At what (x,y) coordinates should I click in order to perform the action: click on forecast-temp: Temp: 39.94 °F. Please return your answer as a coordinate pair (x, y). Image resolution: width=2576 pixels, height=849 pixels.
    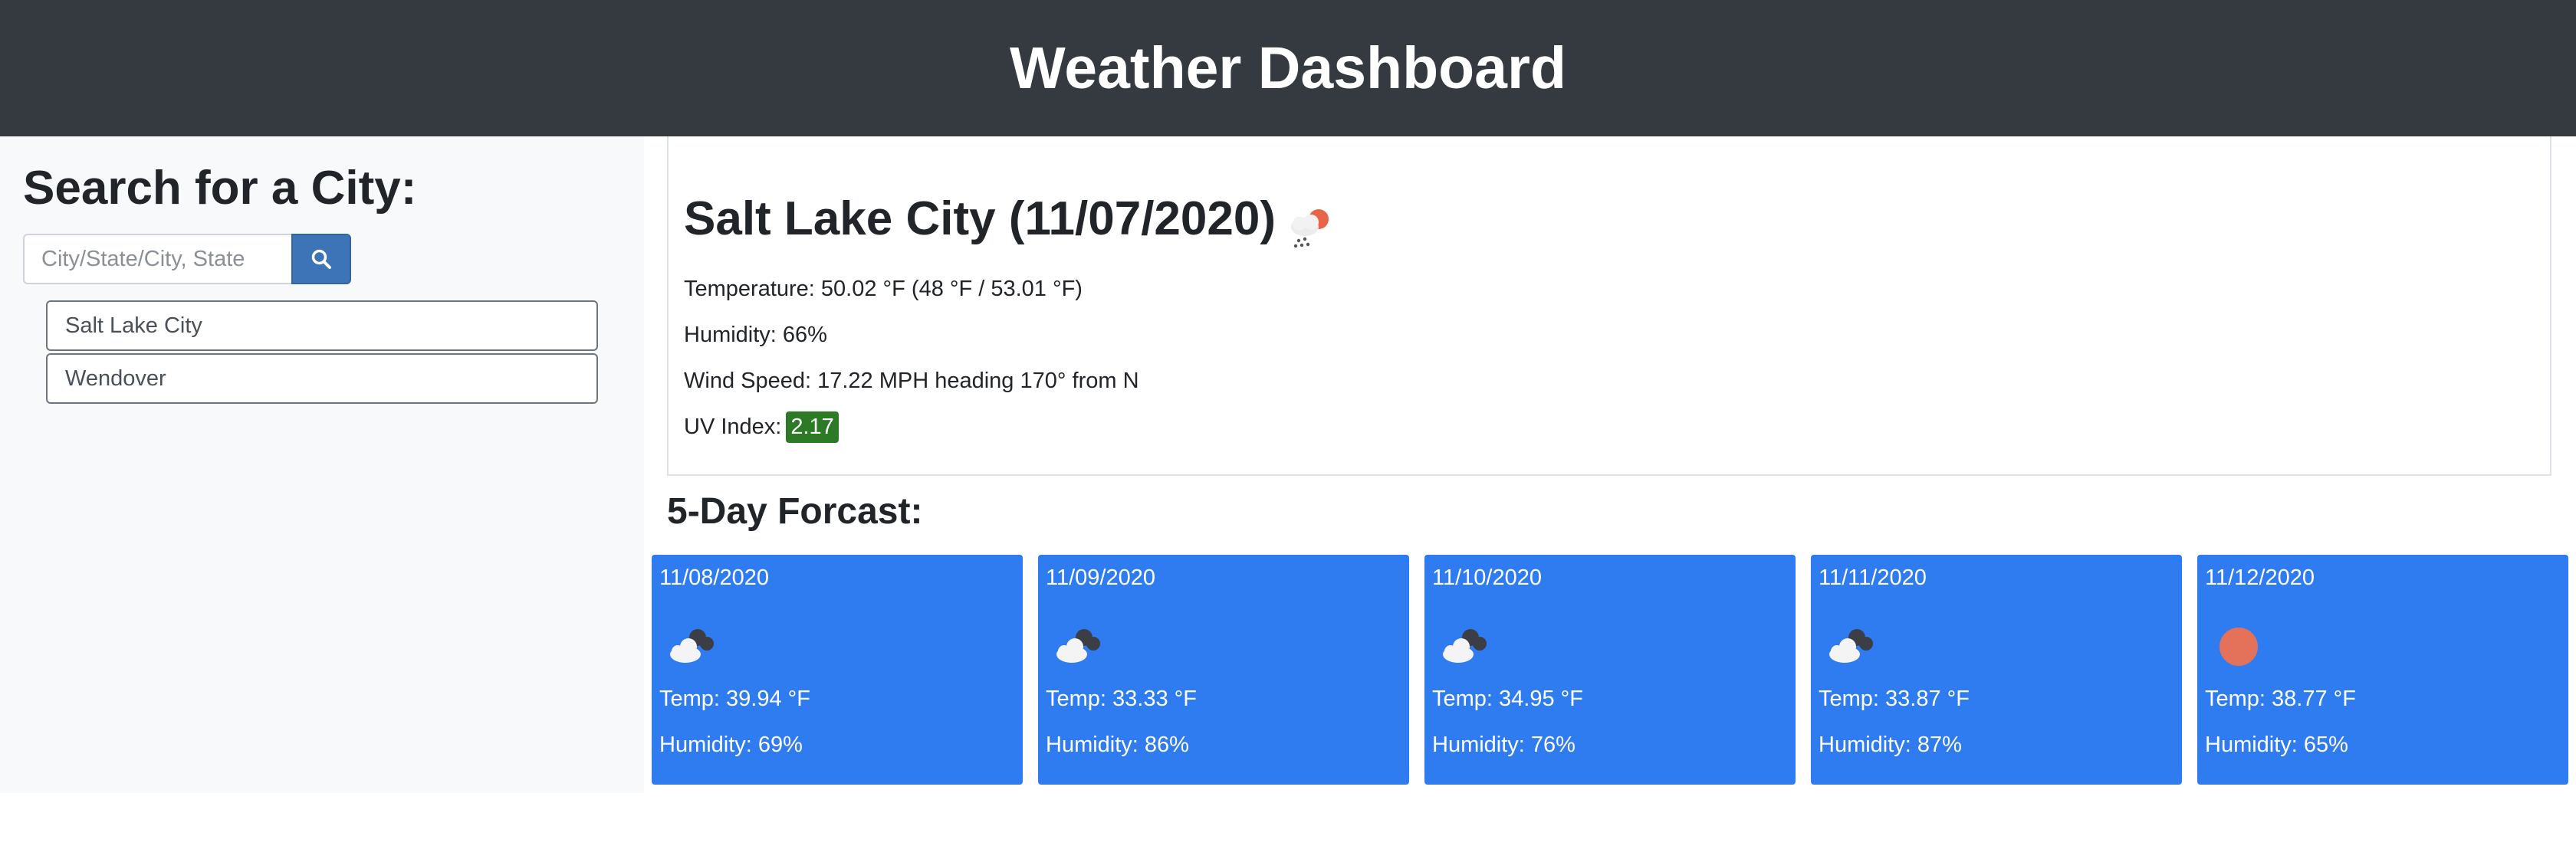
    Looking at the image, I should click on (735, 699).